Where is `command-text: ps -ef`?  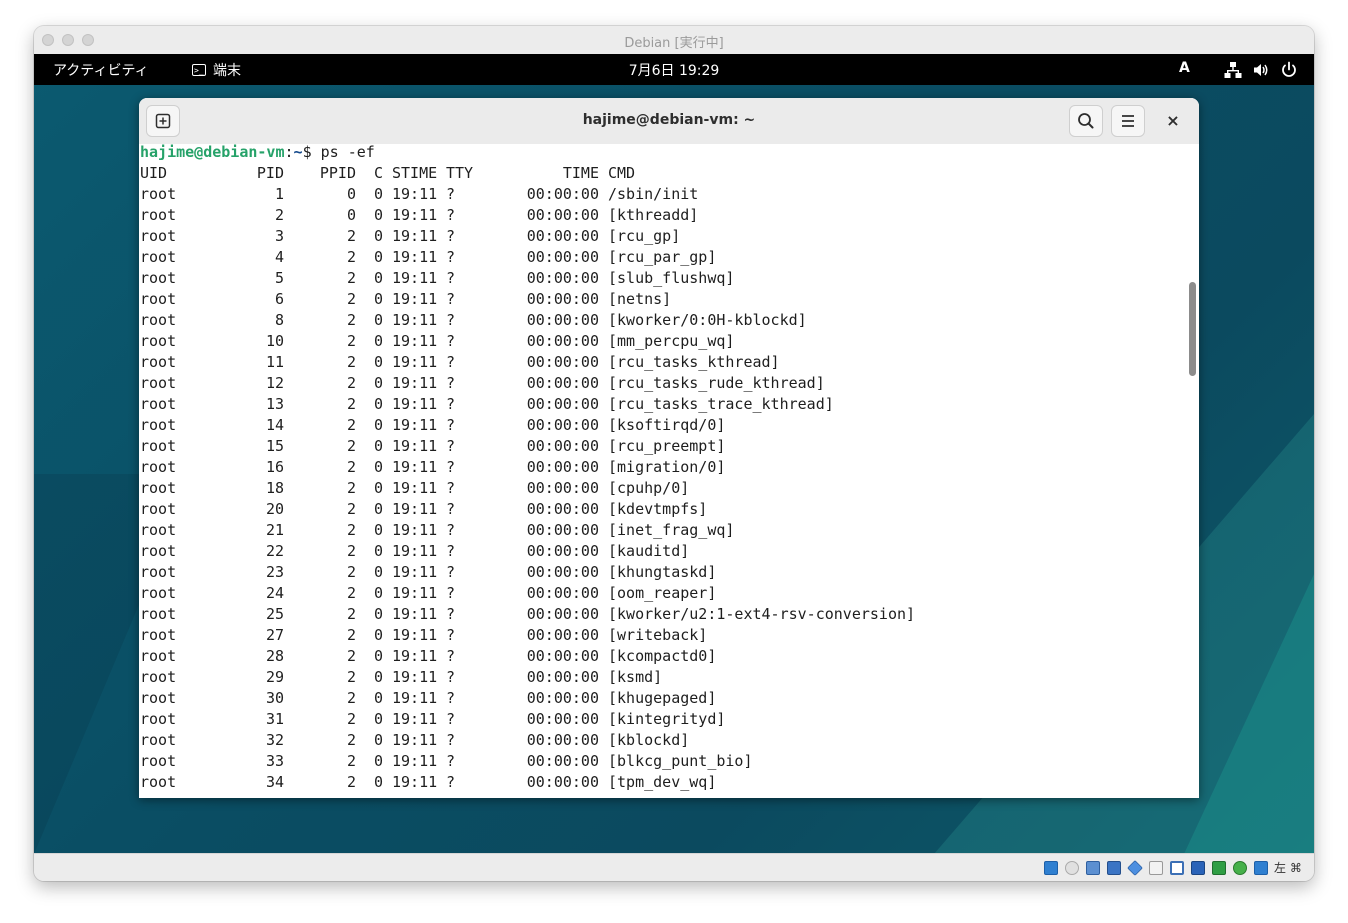 command-text: ps -ef is located at coordinates (347, 152).